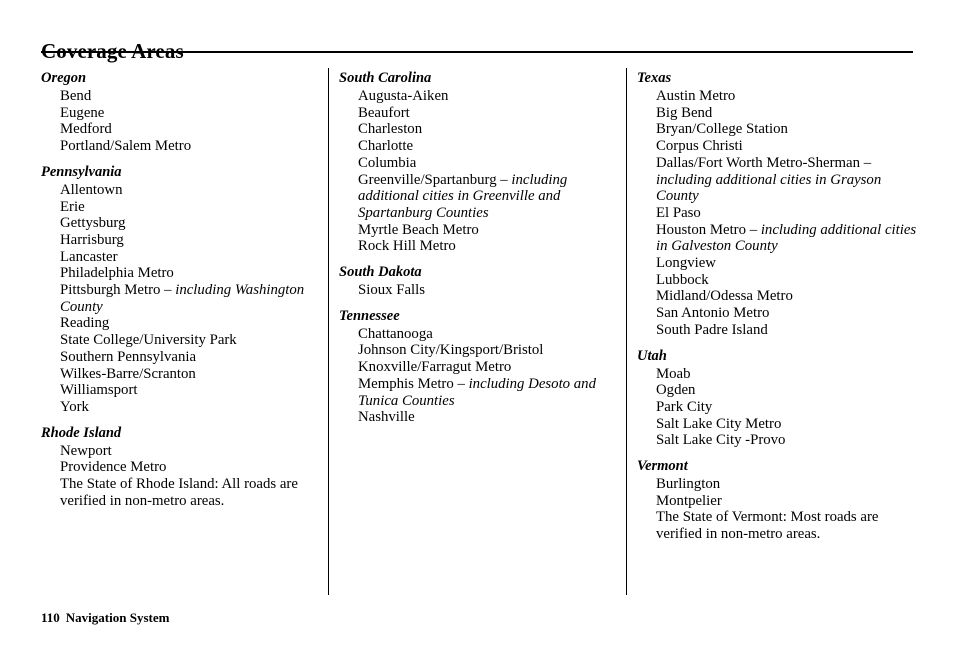  I want to click on city-item: Reading, so click(195, 323).